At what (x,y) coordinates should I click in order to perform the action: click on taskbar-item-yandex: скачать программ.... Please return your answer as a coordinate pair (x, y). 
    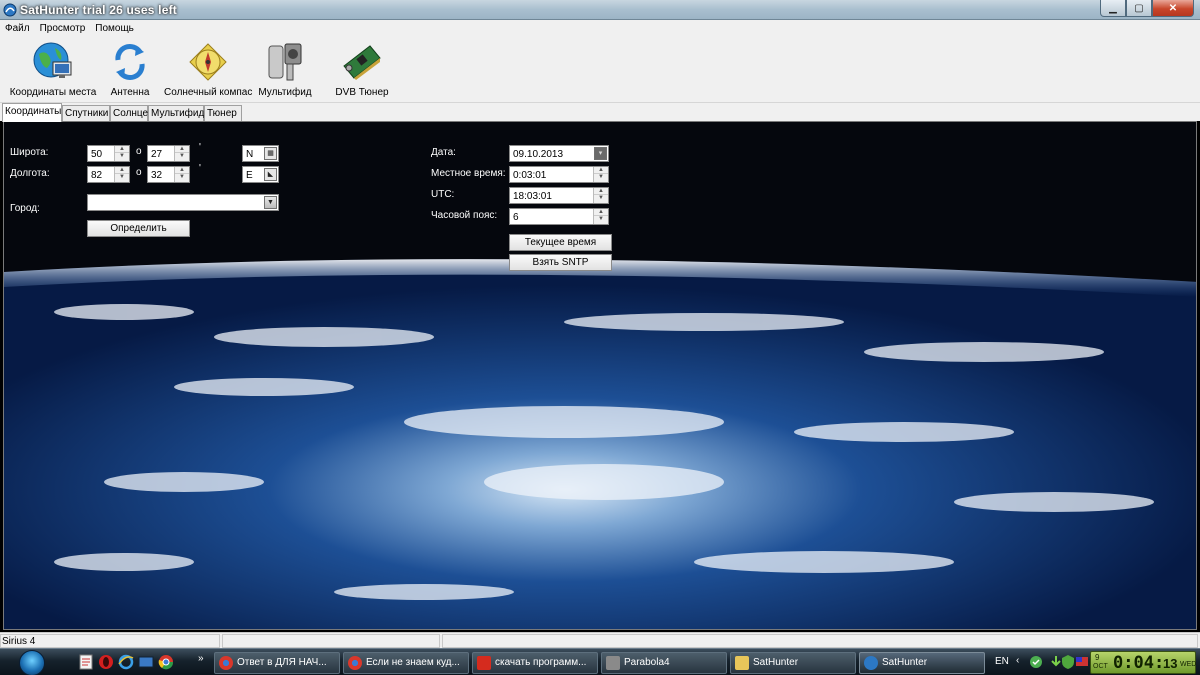
    Looking at the image, I should click on (535, 663).